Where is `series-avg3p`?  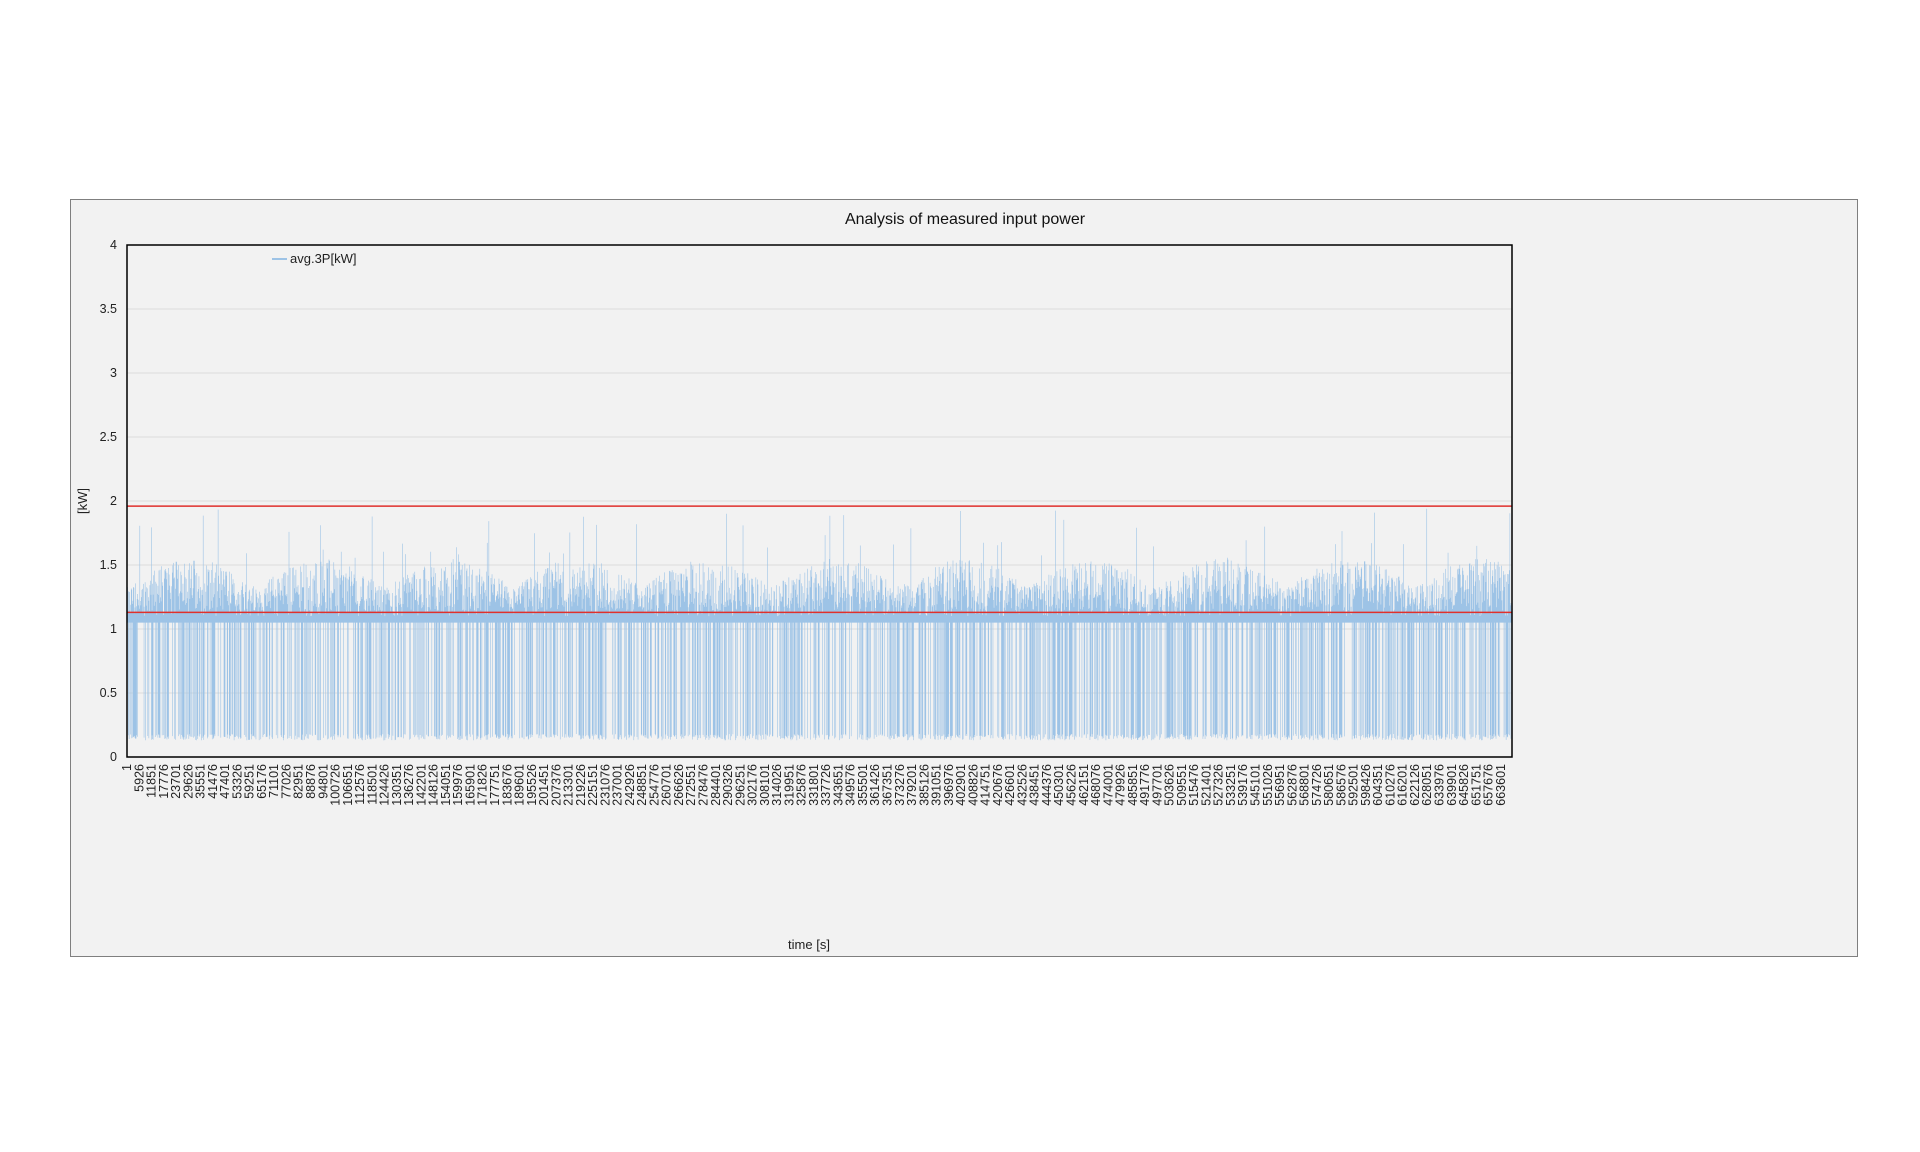 series-avg3p is located at coordinates (819, 624).